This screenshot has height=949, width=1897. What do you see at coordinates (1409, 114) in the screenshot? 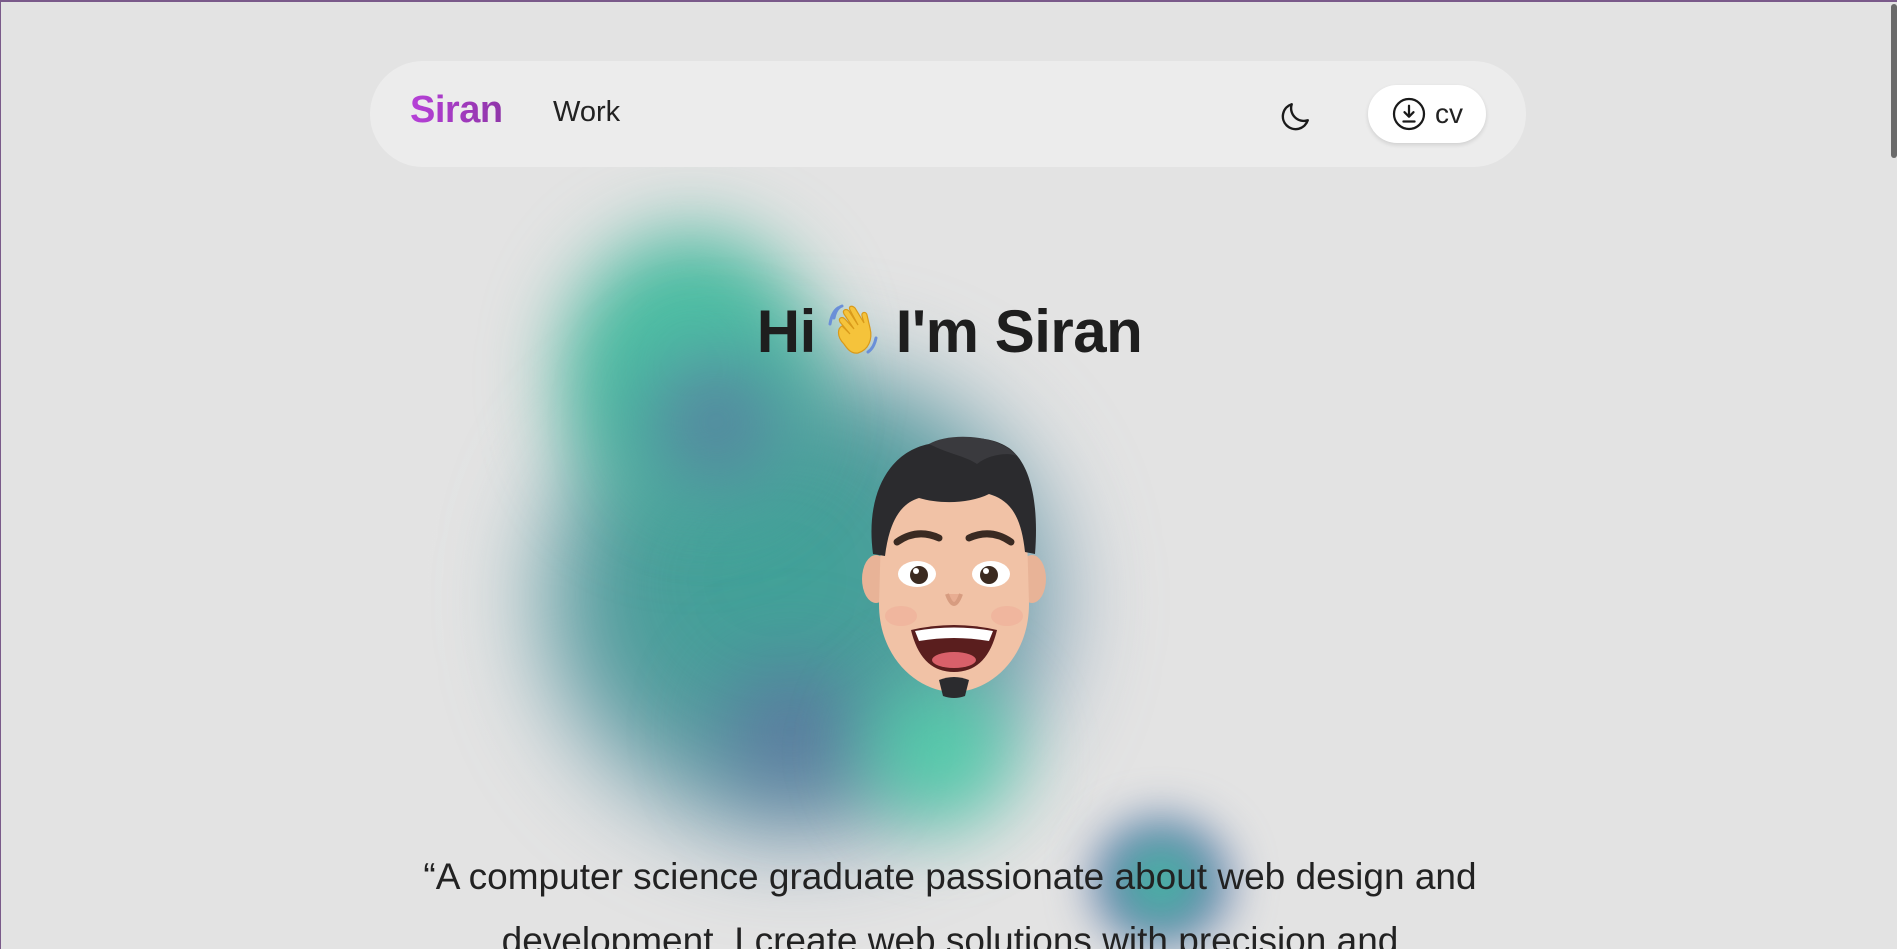
I see `download-icon` at bounding box center [1409, 114].